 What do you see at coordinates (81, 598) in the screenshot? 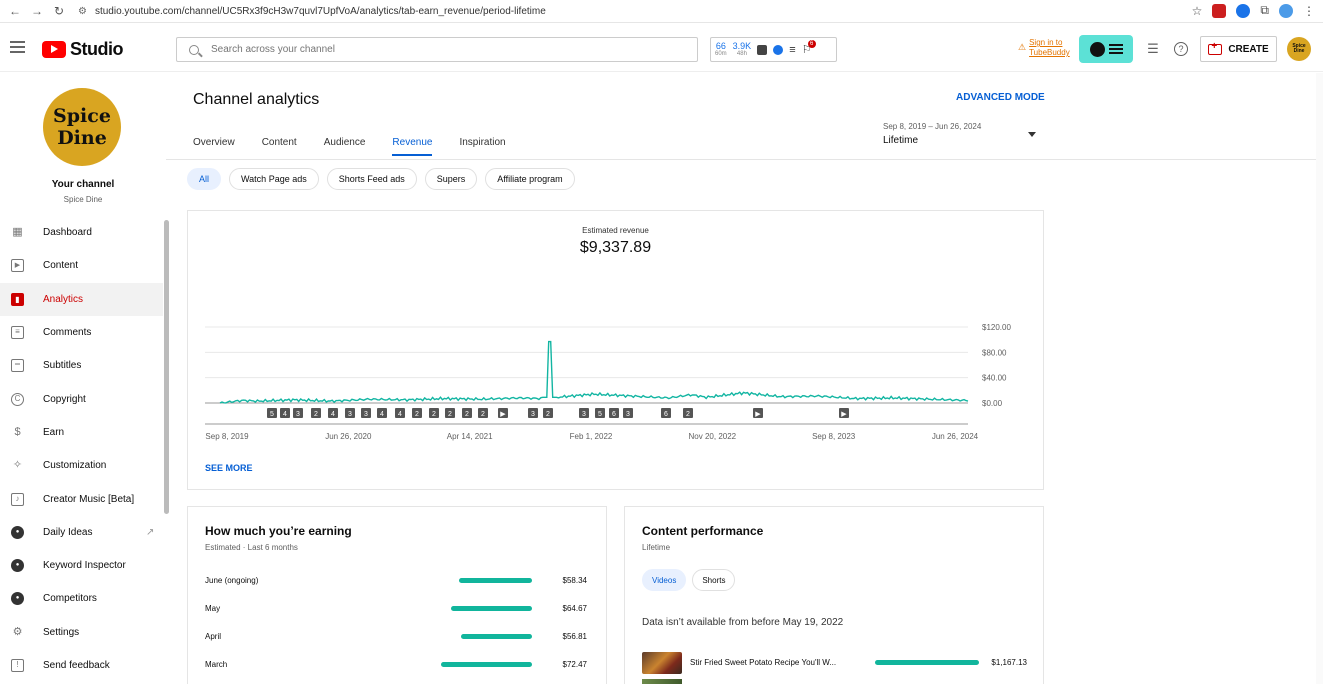
I see `sidebar-item-competitors: ● Competitors` at bounding box center [81, 598].